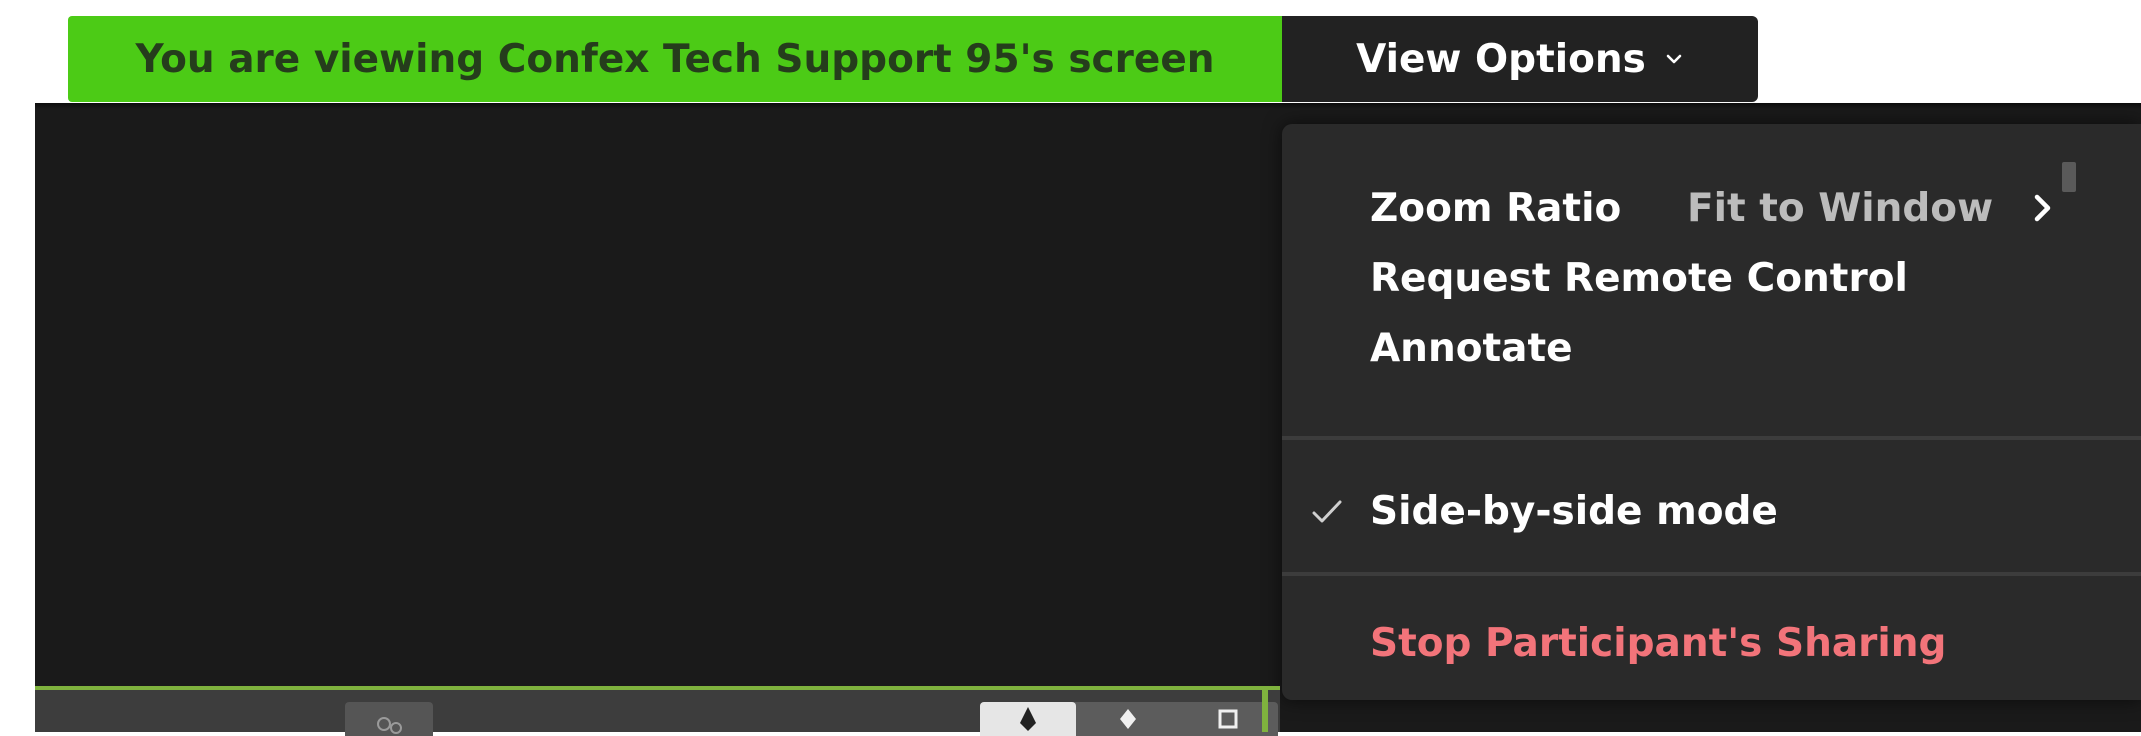 This screenshot has width=2141, height=736. What do you see at coordinates (1088, 106) in the screenshot?
I see `top-shadow` at bounding box center [1088, 106].